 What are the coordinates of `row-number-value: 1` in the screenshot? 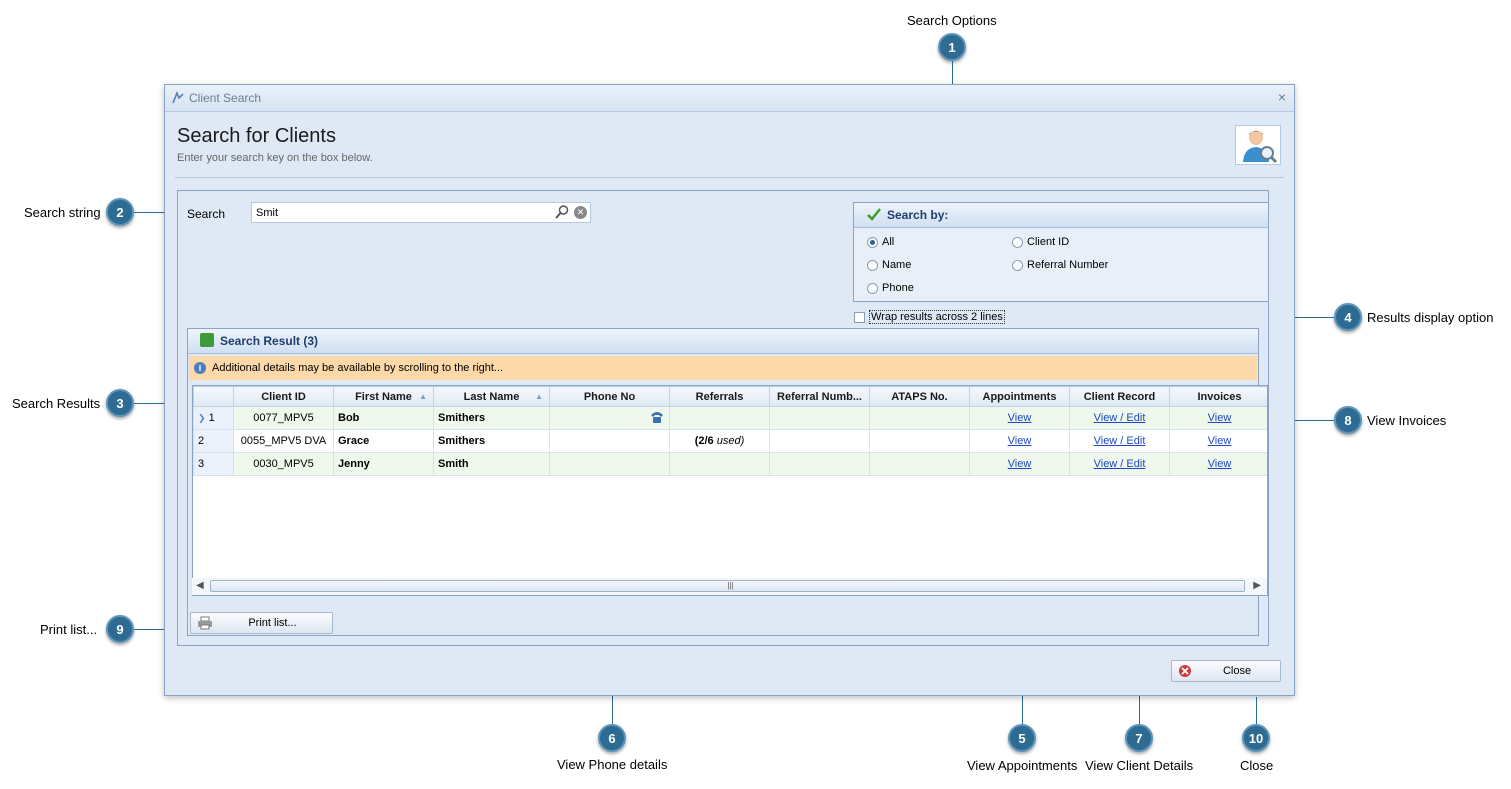 It's located at (211, 418).